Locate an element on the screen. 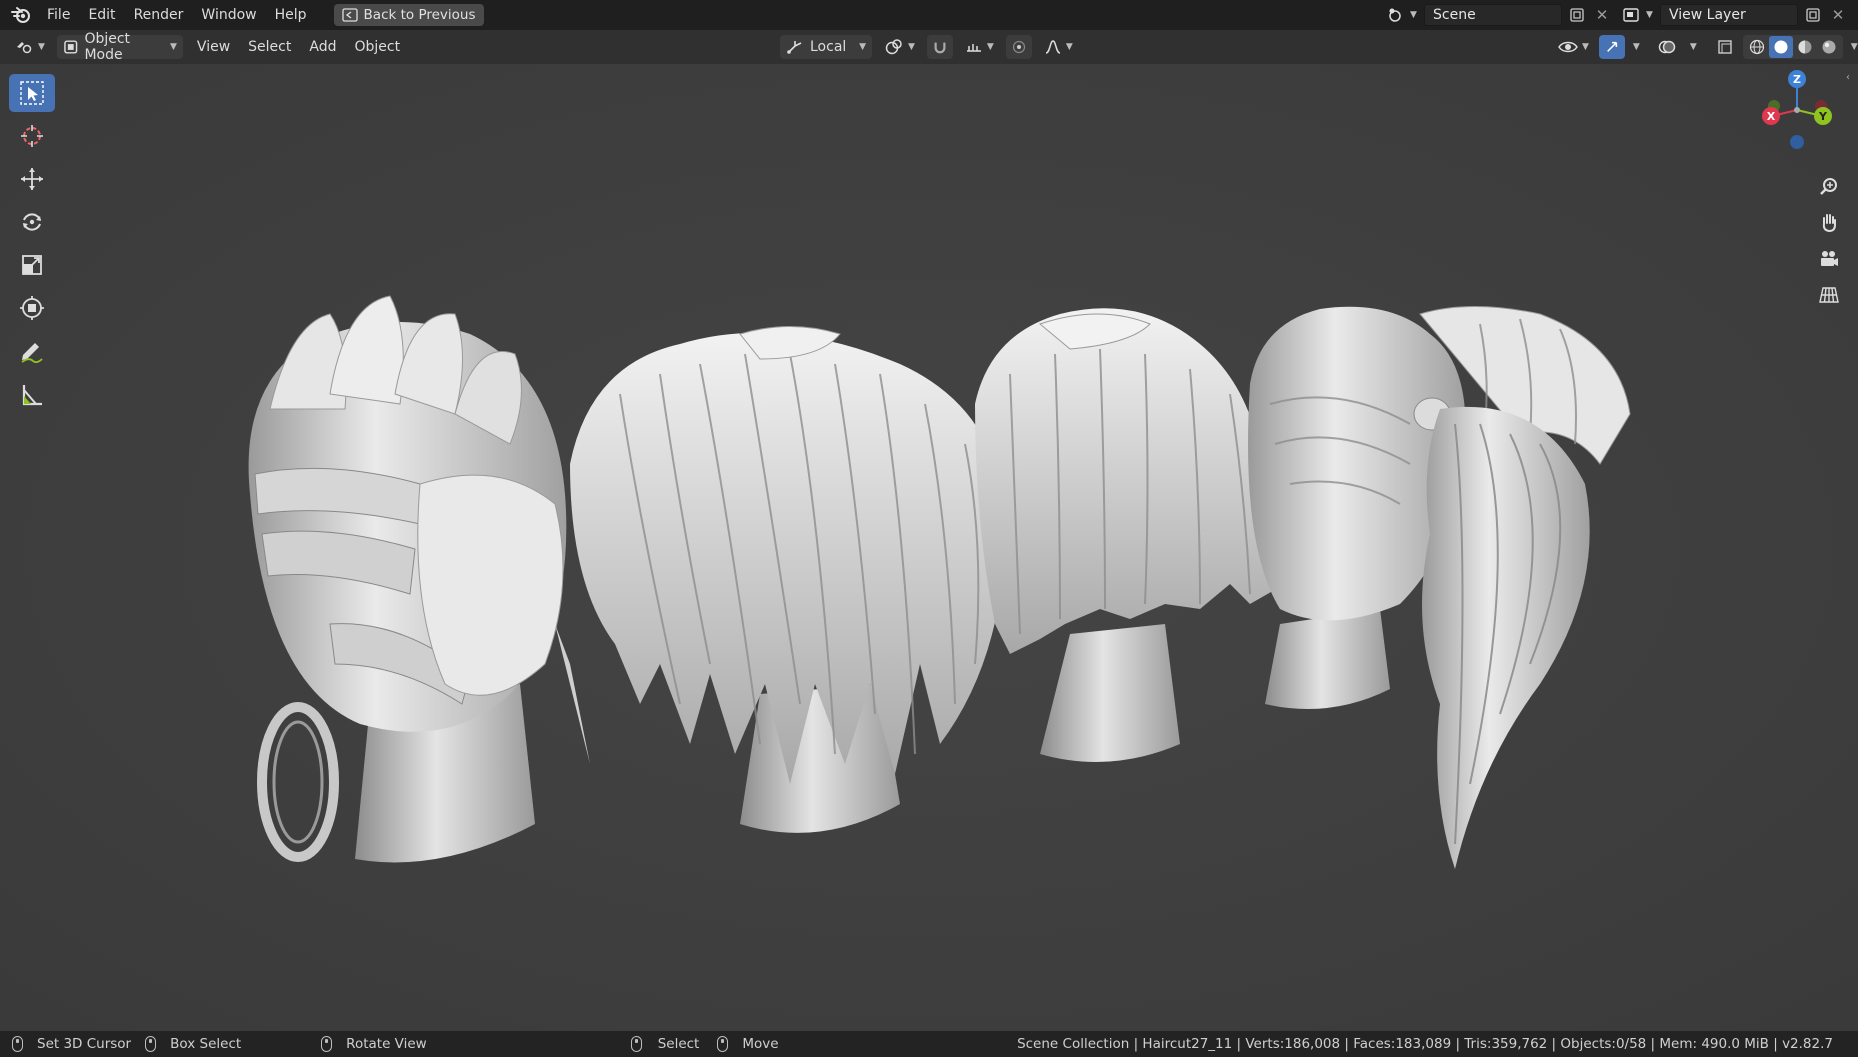 This screenshot has width=1858, height=1057. wireframe-shading-button is located at coordinates (1757, 47).